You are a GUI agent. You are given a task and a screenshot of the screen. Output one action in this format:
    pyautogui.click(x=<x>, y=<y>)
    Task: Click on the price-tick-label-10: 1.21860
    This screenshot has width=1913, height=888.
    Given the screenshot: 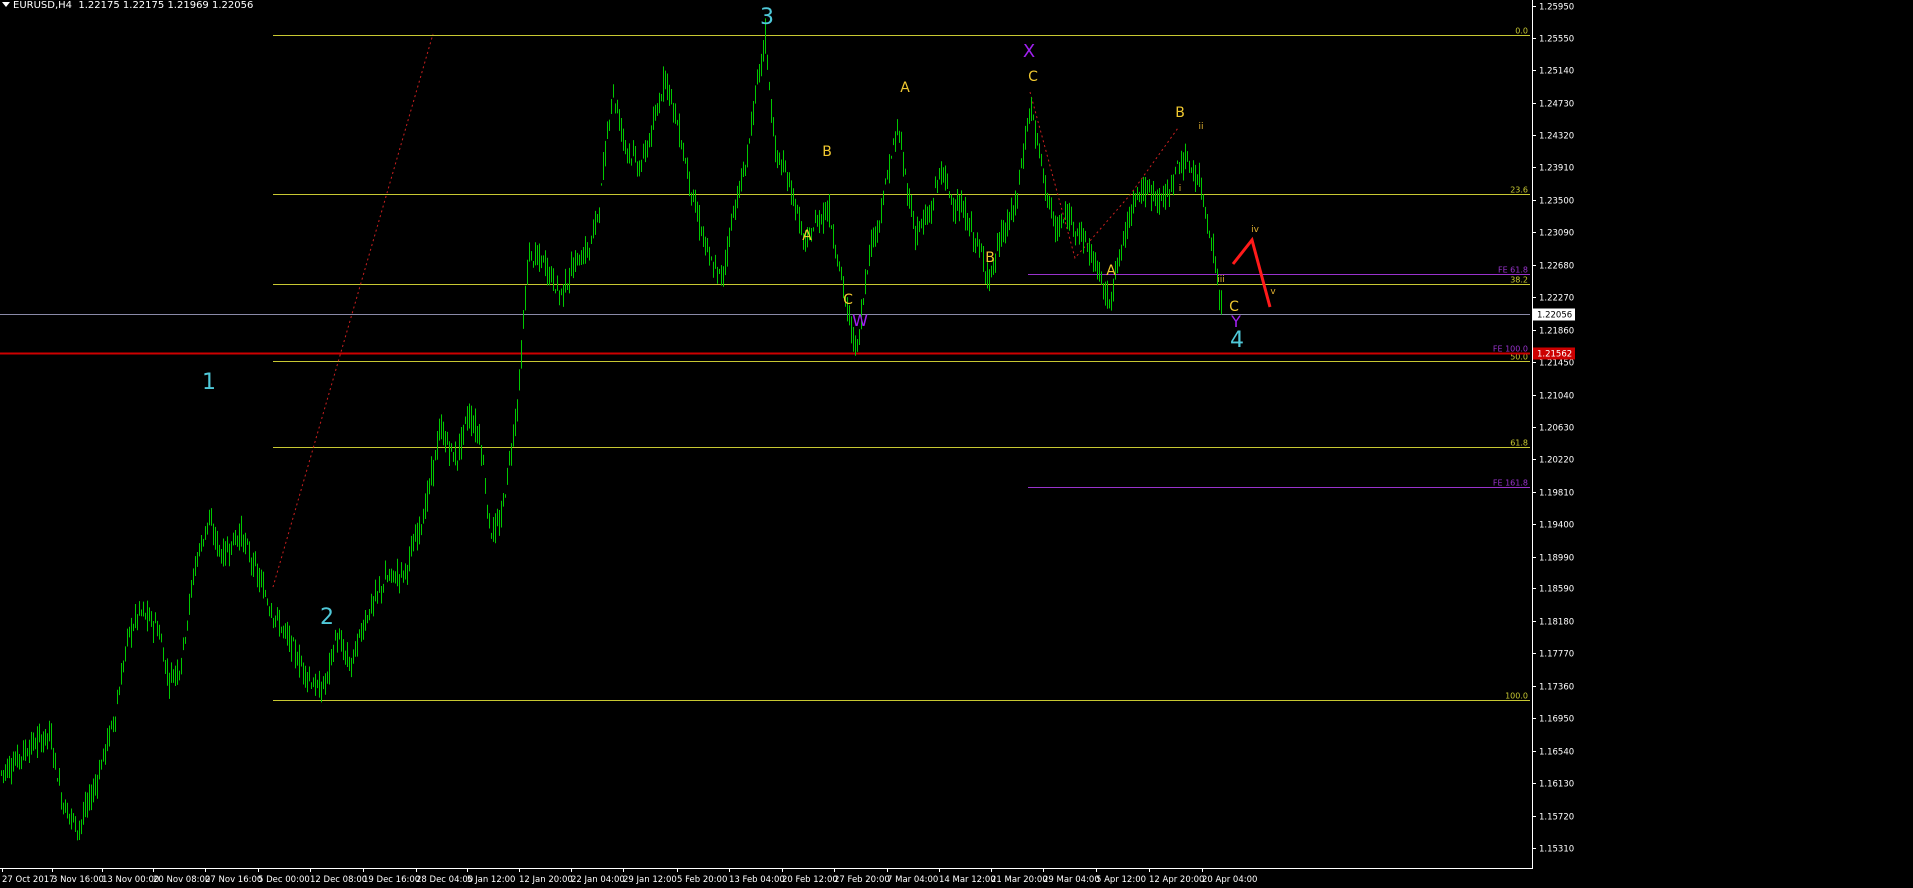 What is the action you would take?
    pyautogui.click(x=1556, y=332)
    